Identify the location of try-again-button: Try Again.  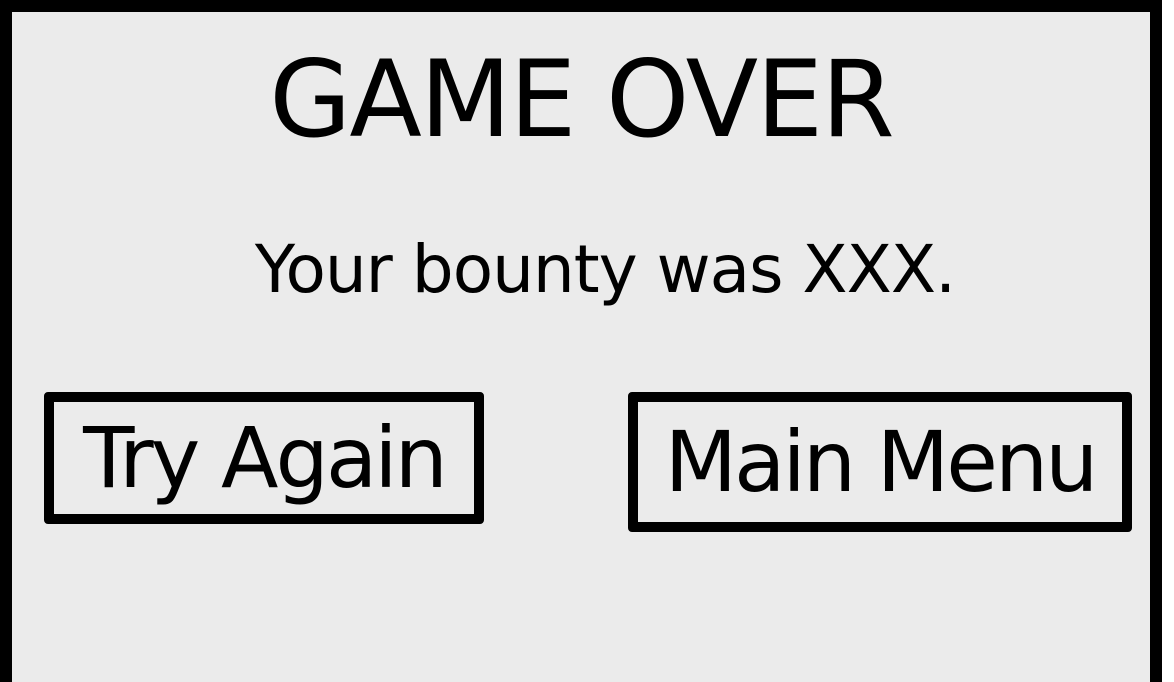
(264, 458).